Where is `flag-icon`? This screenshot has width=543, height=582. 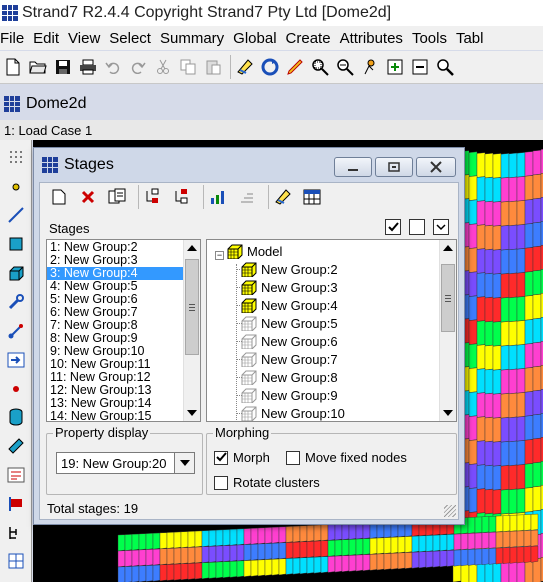
flag-icon is located at coordinates (16, 504).